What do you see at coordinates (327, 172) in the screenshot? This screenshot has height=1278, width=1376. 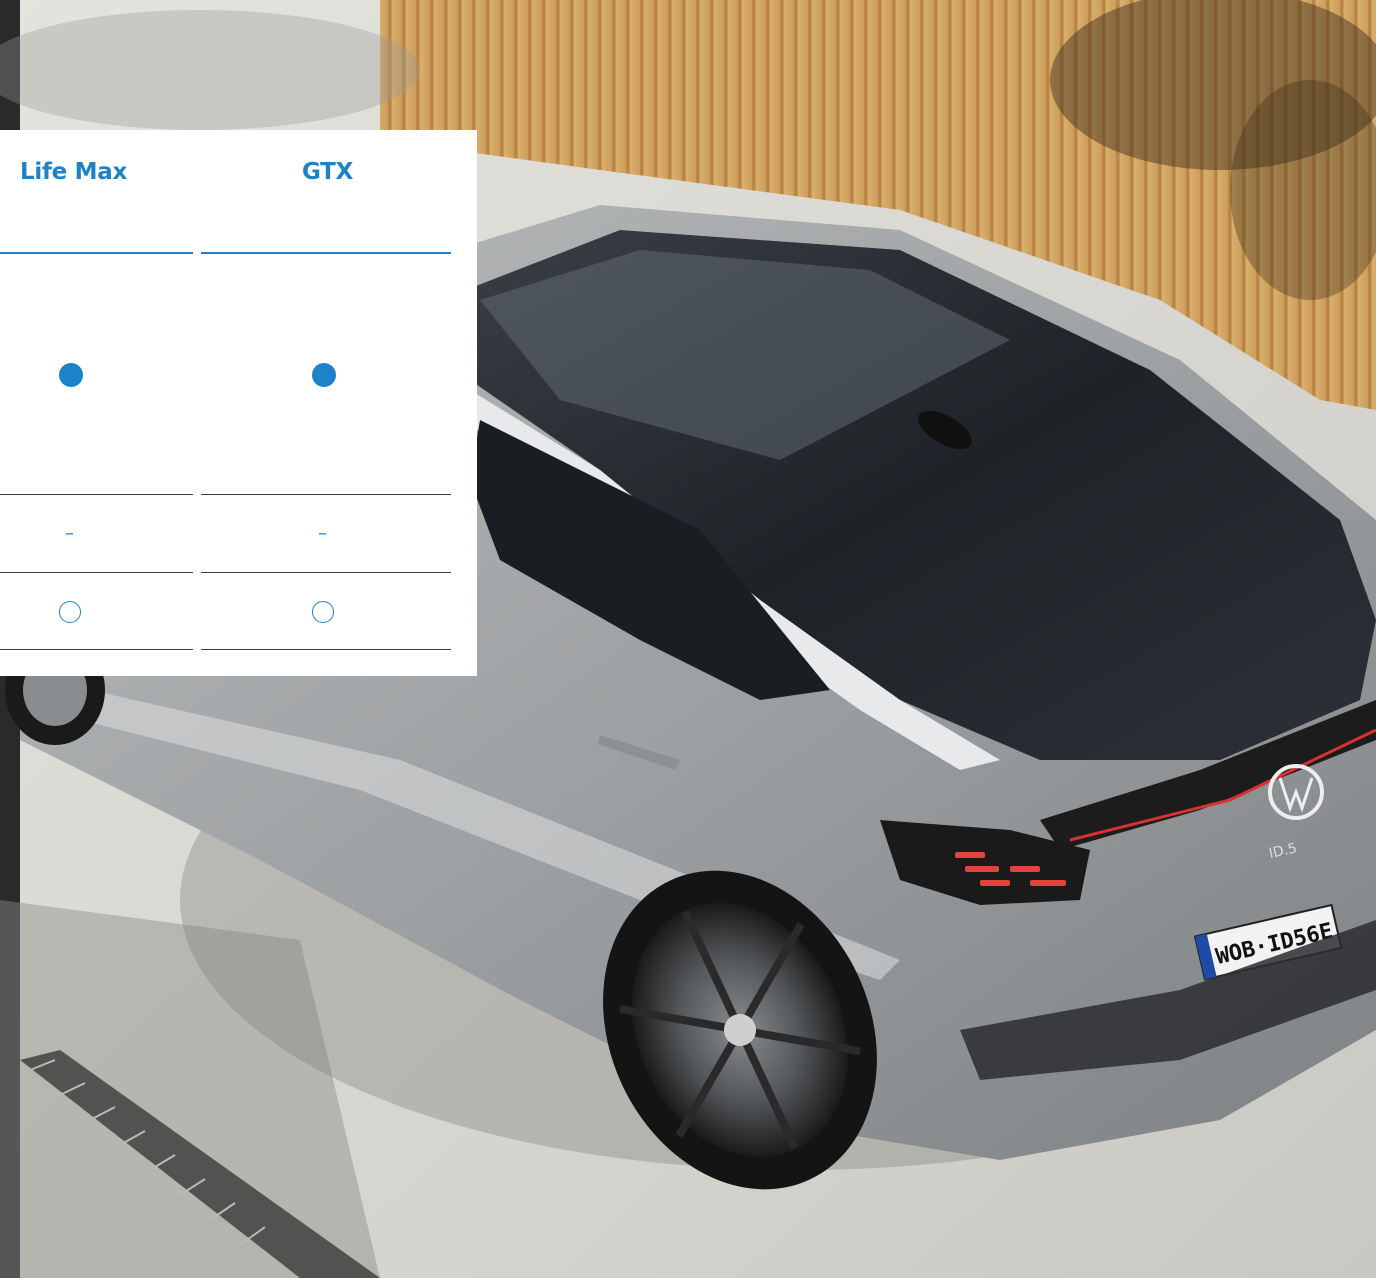 I see `column-header-gtx: GTX` at bounding box center [327, 172].